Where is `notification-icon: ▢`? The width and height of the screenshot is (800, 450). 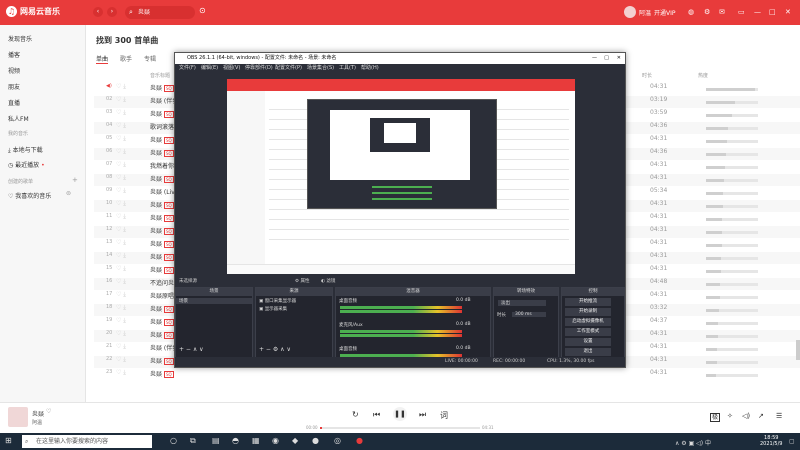
notification-icon: ▢ is located at coordinates (792, 441).